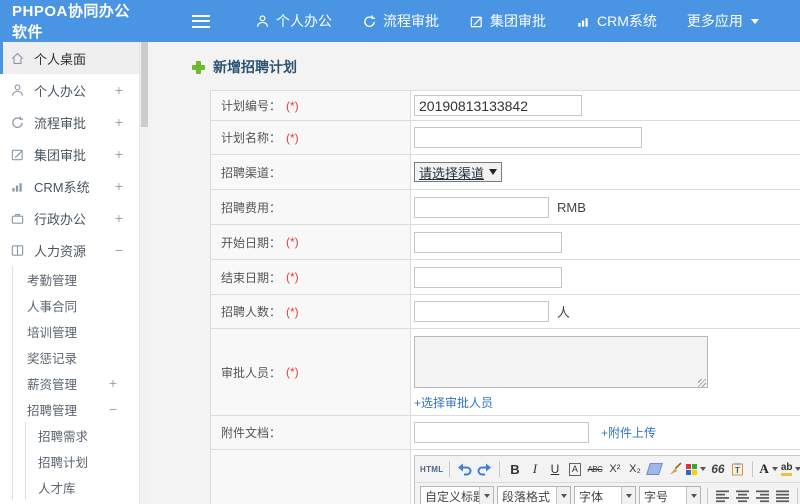  What do you see at coordinates (144, 273) in the screenshot?
I see `sidebar-scrollbar` at bounding box center [144, 273].